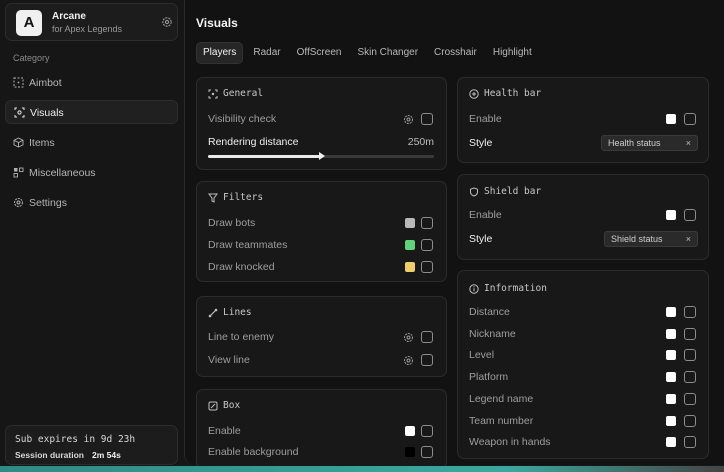 The width and height of the screenshot is (724, 472). Describe the element at coordinates (651, 239) in the screenshot. I see `shield-style-select: Shield status ×` at that location.